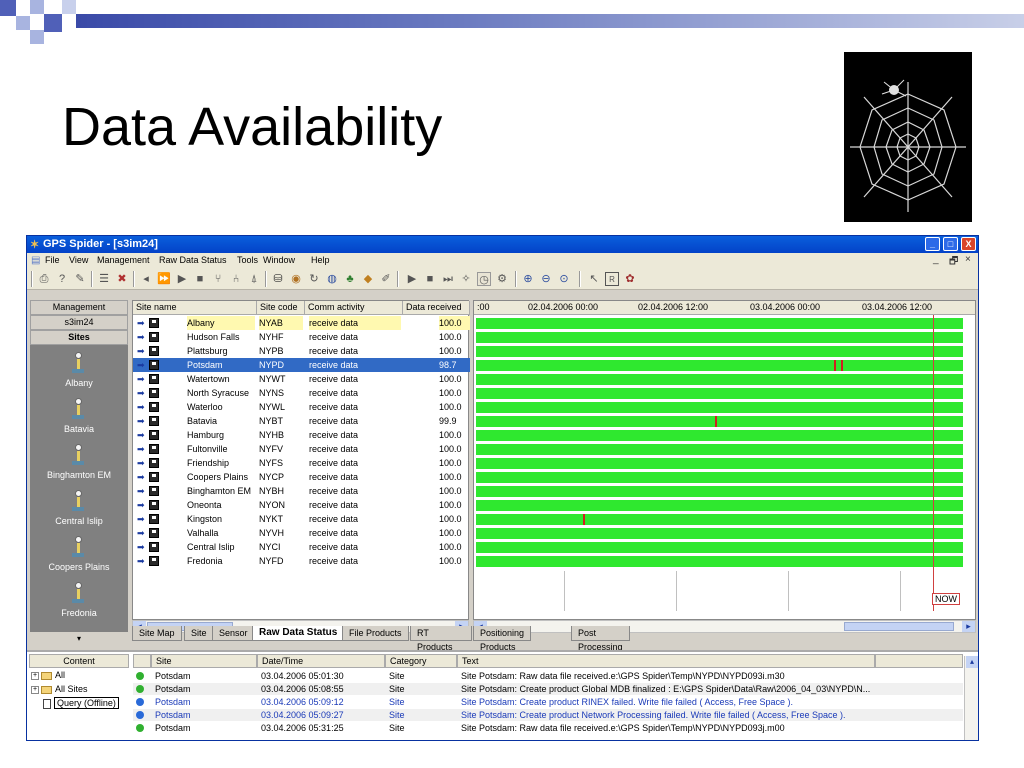  I want to click on tree-item-all: + All, so click(48, 675).